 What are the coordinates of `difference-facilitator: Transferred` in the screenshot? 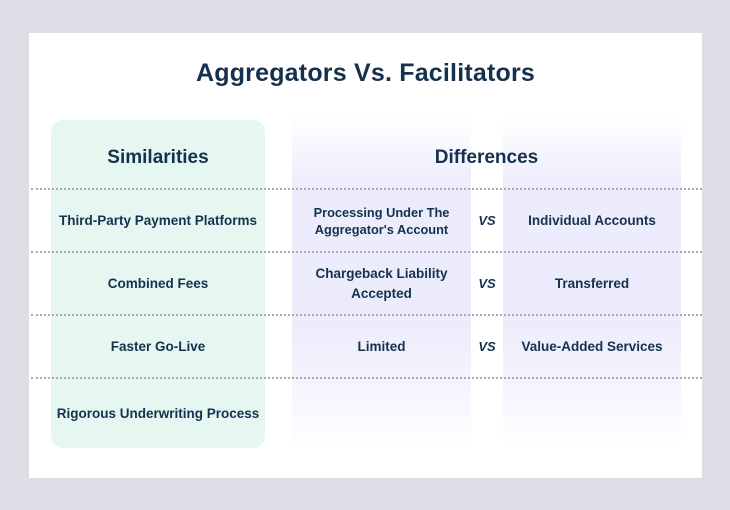 It's located at (592, 283).